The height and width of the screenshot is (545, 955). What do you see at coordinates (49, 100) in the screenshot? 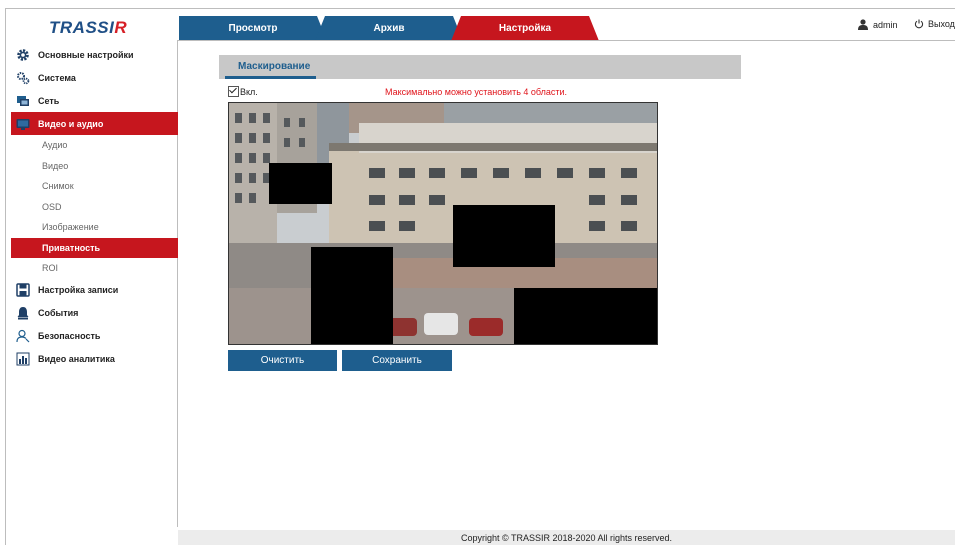
I see `sidebar-item-label: Сеть` at bounding box center [49, 100].